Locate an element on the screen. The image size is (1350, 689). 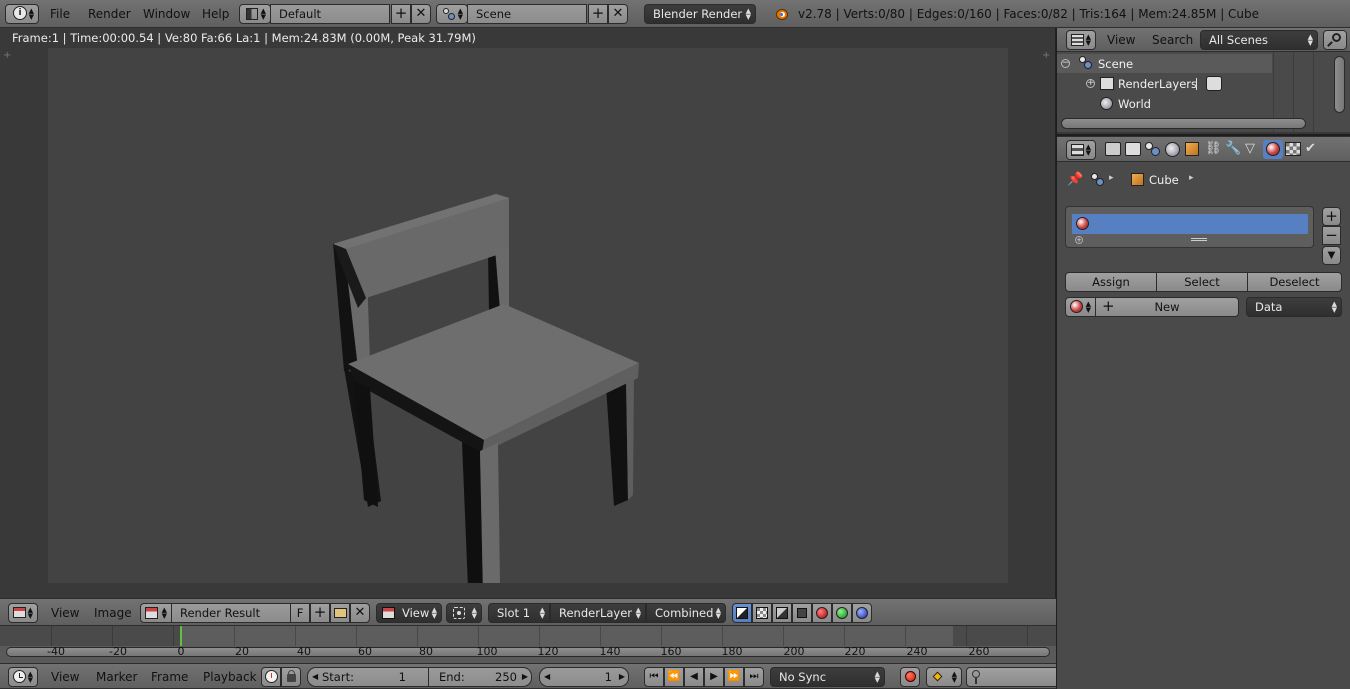
physics-tab-icon: ✔ is located at coordinates (1313, 149).